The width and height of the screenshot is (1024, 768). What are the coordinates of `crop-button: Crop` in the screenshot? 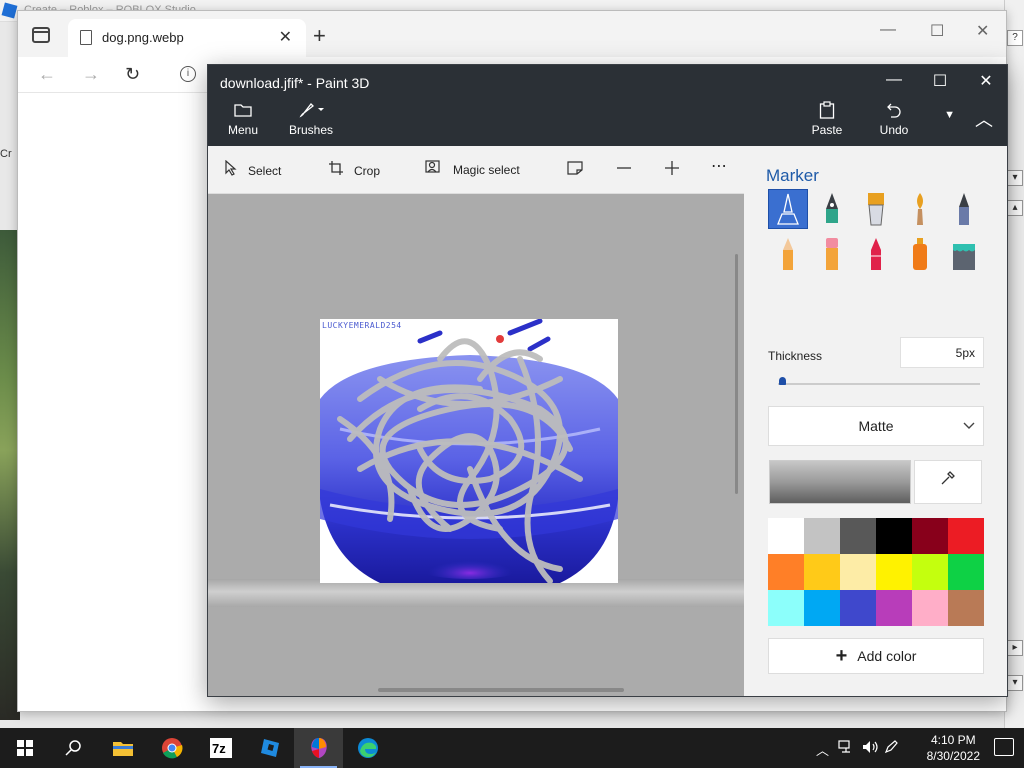 It's located at (354, 170).